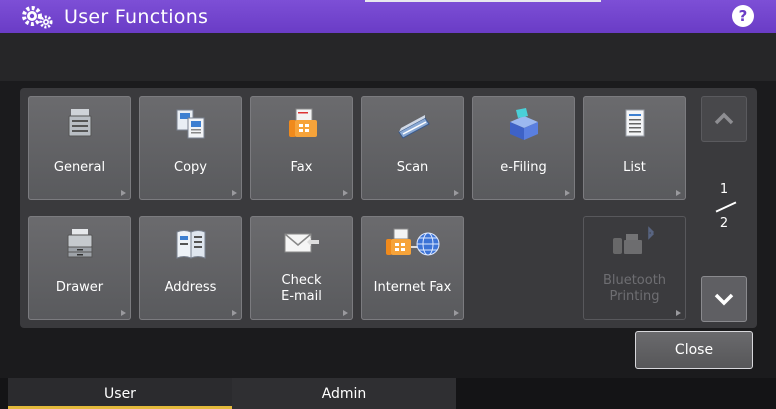  I want to click on tile-label-line-2: Printing, so click(634, 296).